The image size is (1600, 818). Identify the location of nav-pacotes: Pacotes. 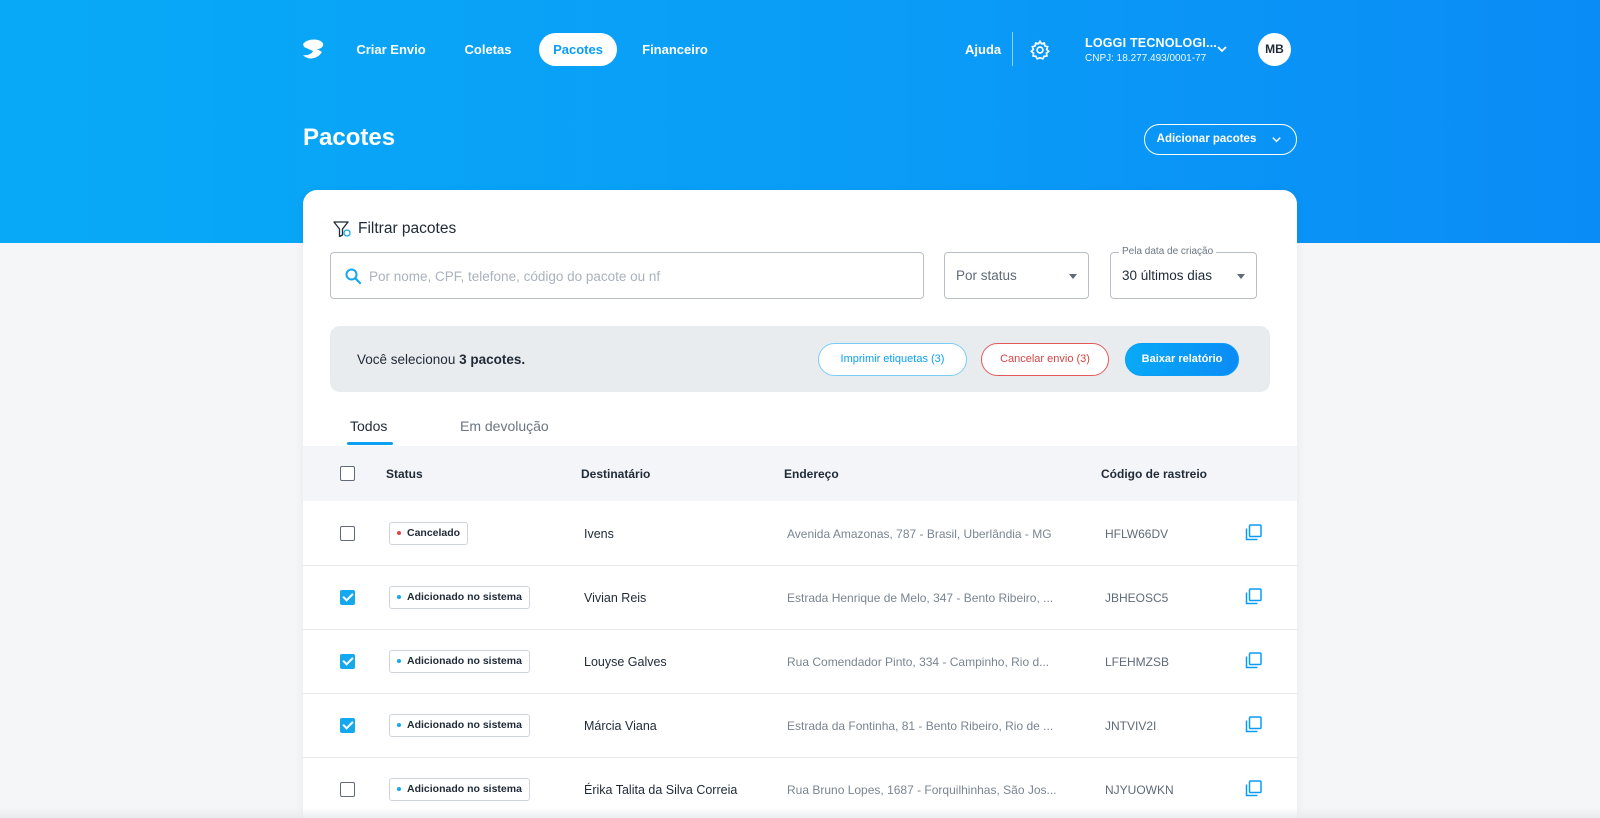
(578, 49).